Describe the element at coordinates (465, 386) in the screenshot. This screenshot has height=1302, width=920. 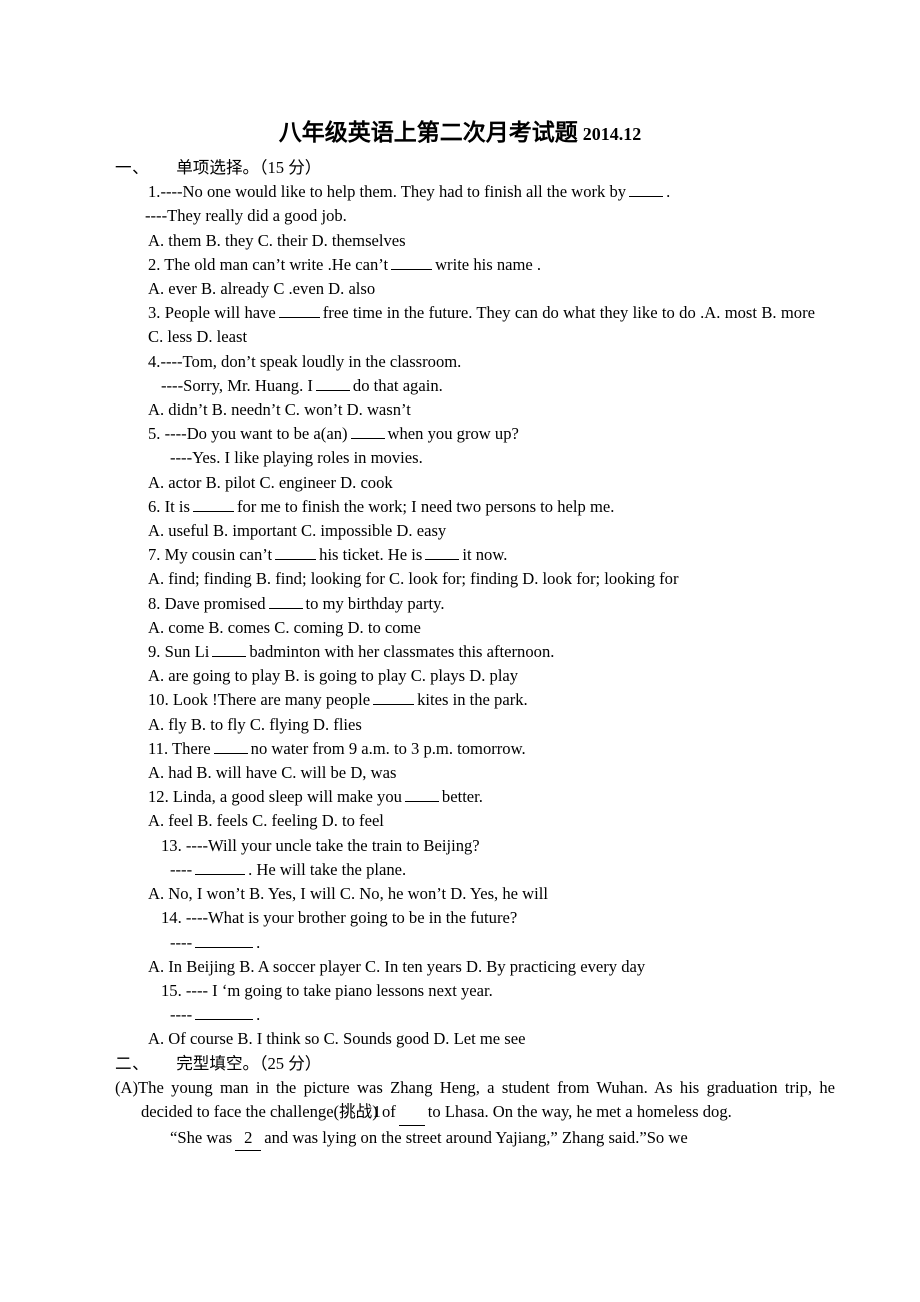
I see `question-4-reply: ----Sorry, Mr. Huang. I do that again.` at that location.